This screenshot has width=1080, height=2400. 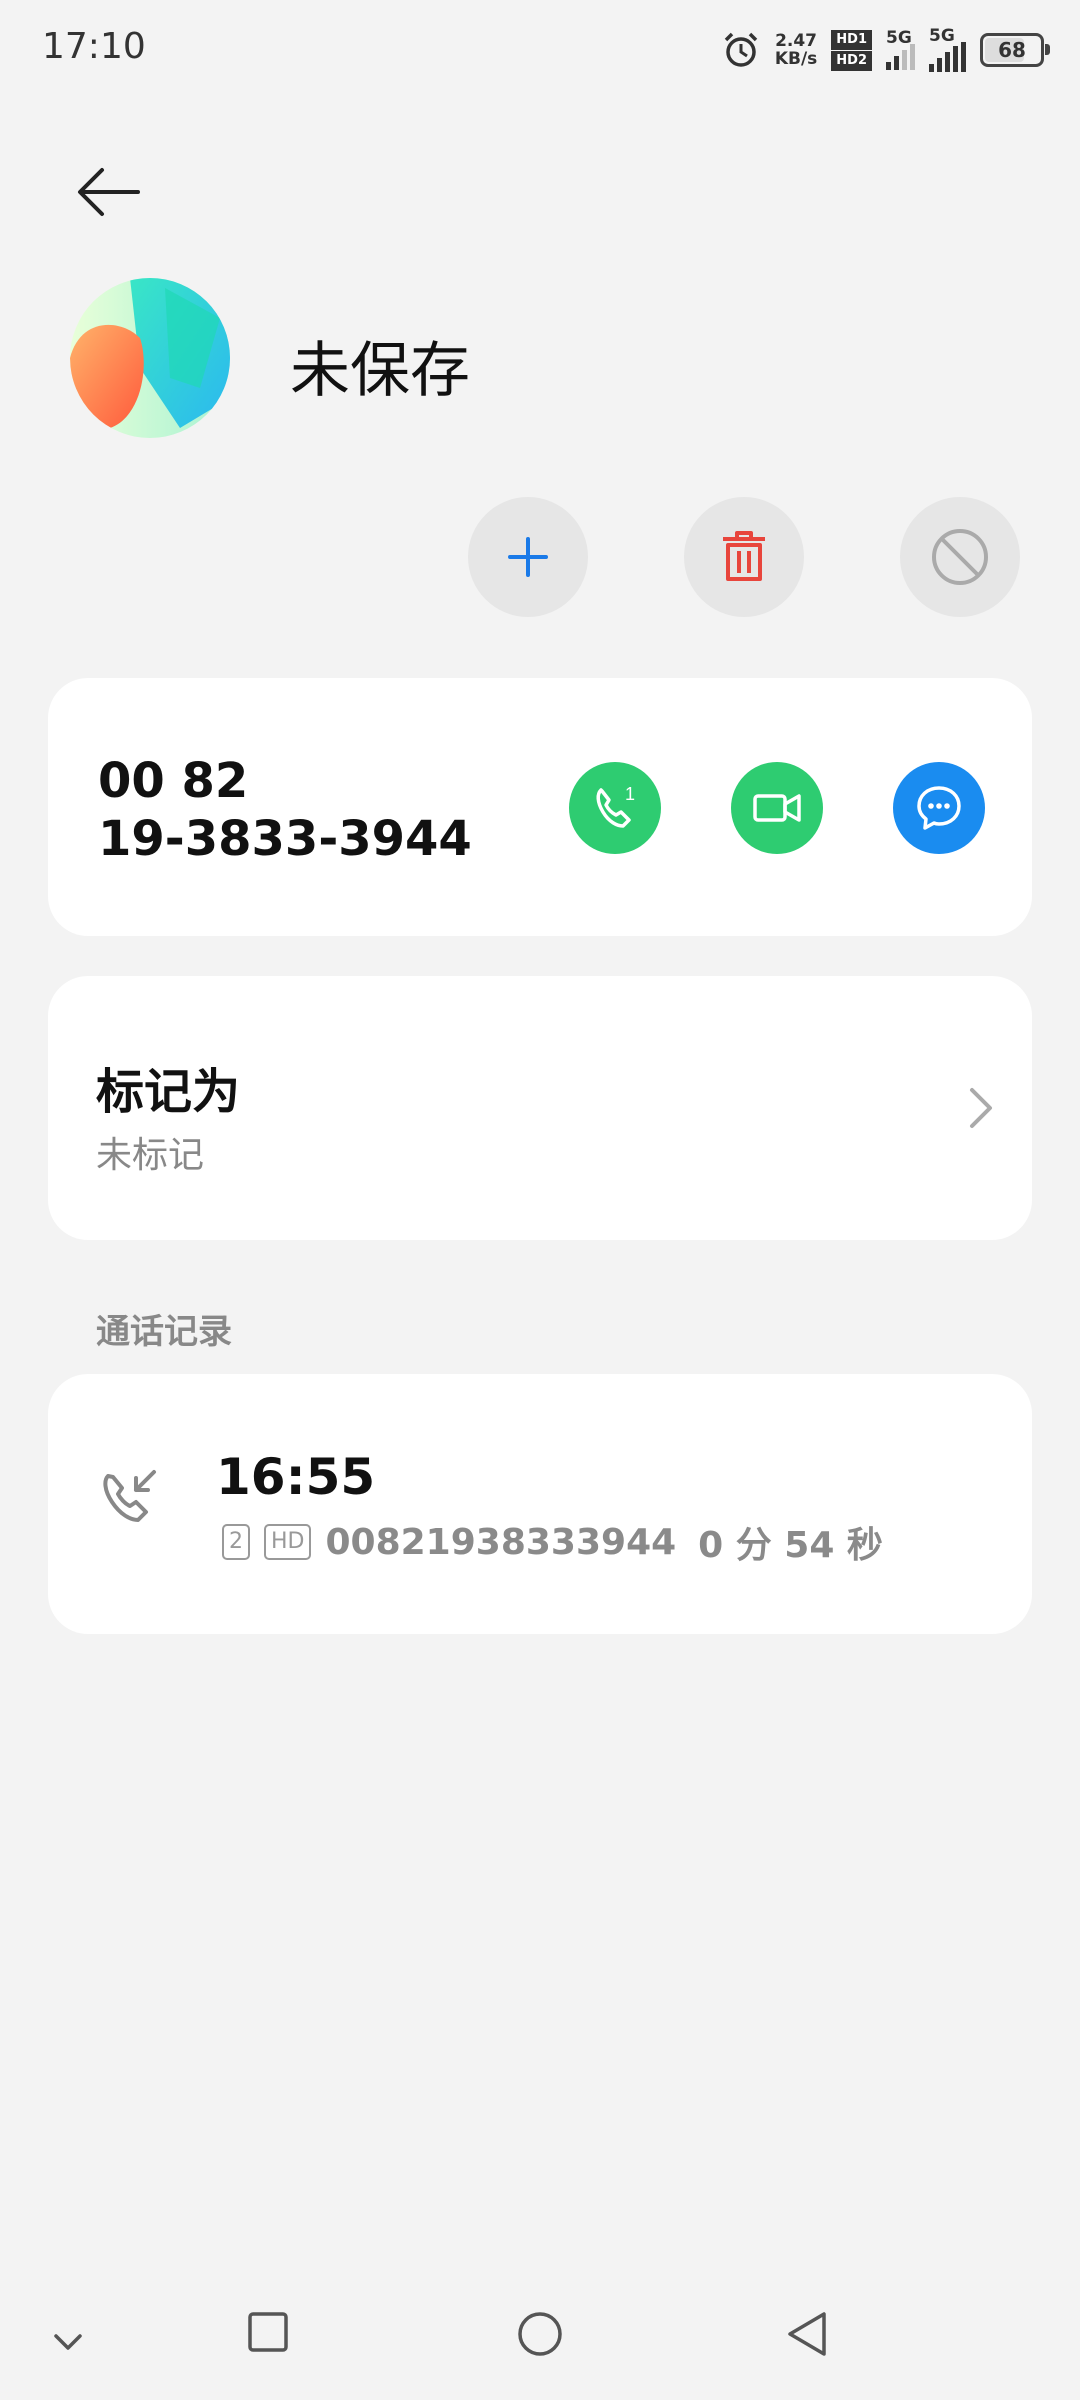 I want to click on phone-number: 00 82 19-3833-3944, so click(x=285, y=810).